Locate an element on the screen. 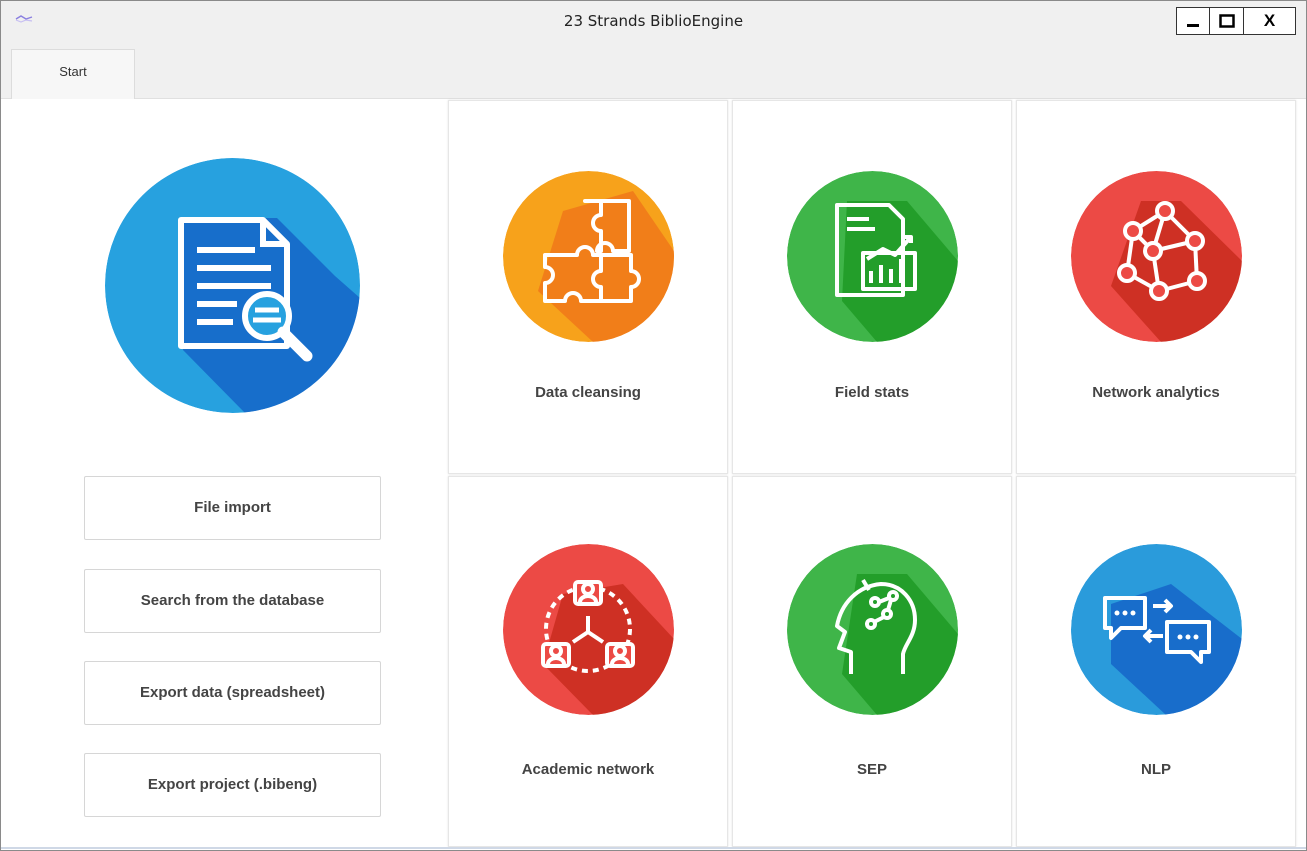 This screenshot has width=1307, height=851. document-search-icon is located at coordinates (232, 285).